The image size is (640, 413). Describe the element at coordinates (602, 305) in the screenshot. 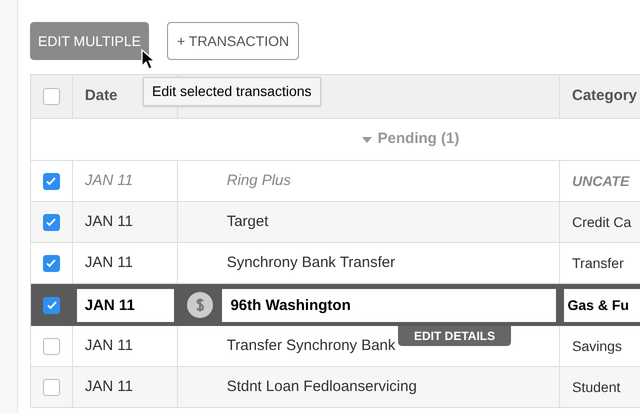

I see `category-field: Gas & Fu` at that location.